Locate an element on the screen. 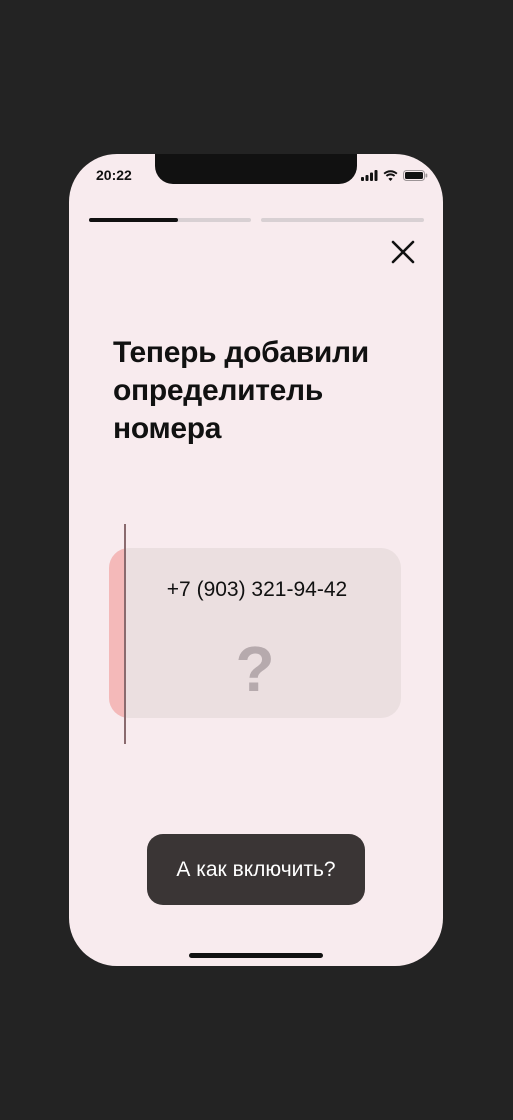 The height and width of the screenshot is (1120, 513). close-icon is located at coordinates (403, 252).